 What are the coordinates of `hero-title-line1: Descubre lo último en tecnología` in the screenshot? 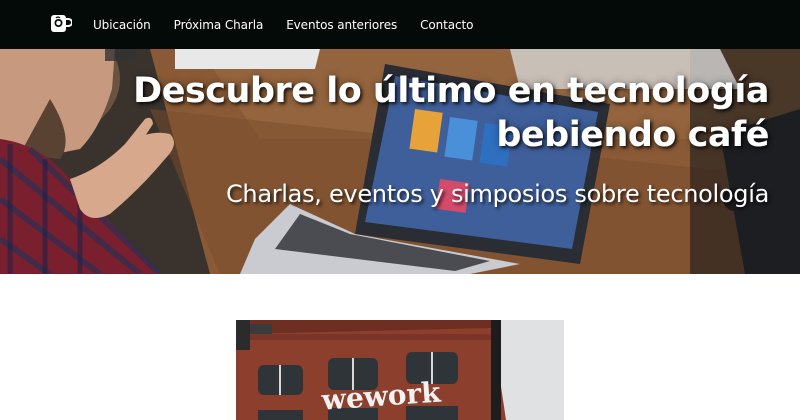 It's located at (451, 91).